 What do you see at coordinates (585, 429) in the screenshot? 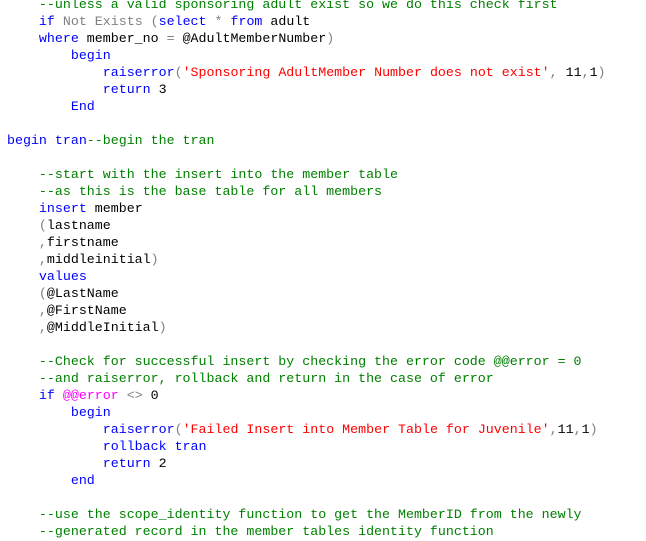
I see `identifier-token: 1` at bounding box center [585, 429].